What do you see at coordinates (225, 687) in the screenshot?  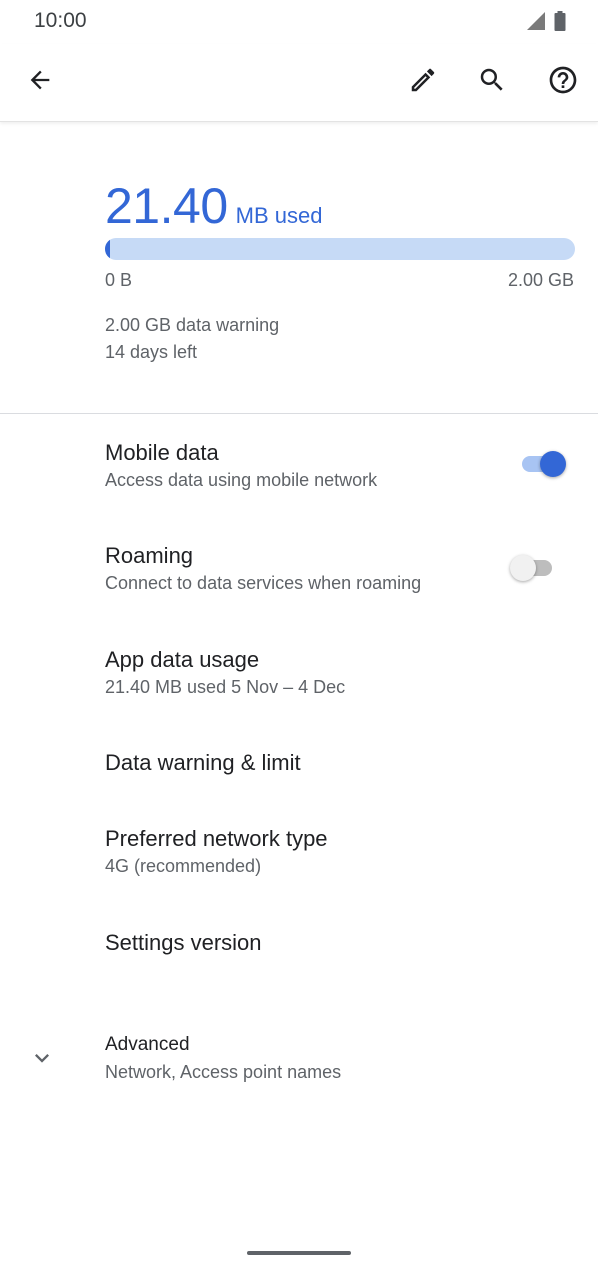 I see `pref-app-data-usage-summary: 21.40 MB used 5 Nov – 4 Dec` at bounding box center [225, 687].